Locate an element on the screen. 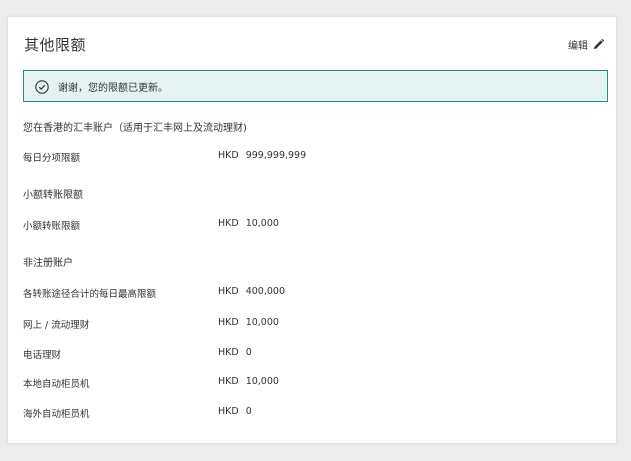  alert-message: 谢谢，您的限额已更新。 is located at coordinates (113, 88).